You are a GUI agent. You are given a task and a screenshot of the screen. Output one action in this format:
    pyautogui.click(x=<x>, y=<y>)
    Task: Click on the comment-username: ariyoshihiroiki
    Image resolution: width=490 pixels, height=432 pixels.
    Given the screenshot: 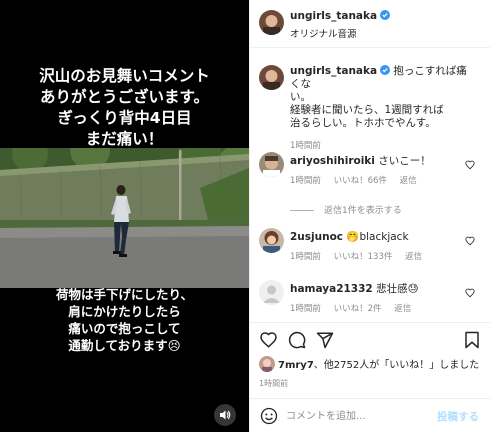 What is the action you would take?
    pyautogui.click(x=332, y=161)
    